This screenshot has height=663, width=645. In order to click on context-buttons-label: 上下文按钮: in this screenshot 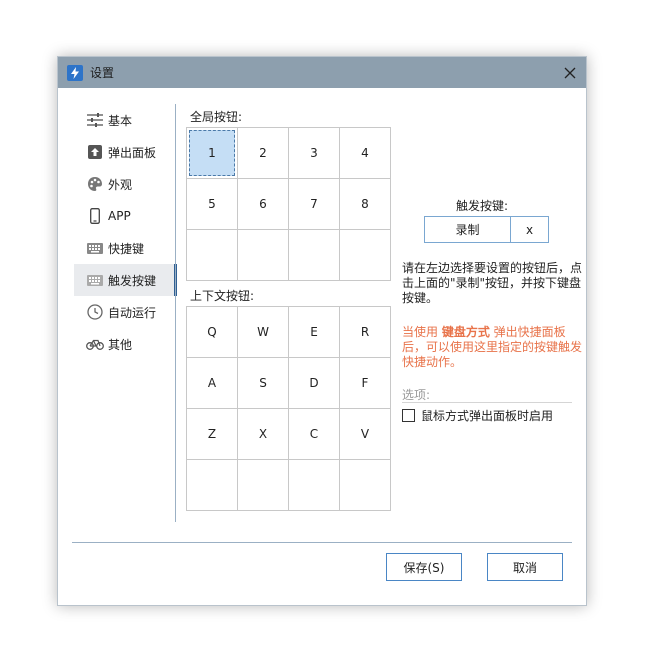, I will do `click(222, 296)`.